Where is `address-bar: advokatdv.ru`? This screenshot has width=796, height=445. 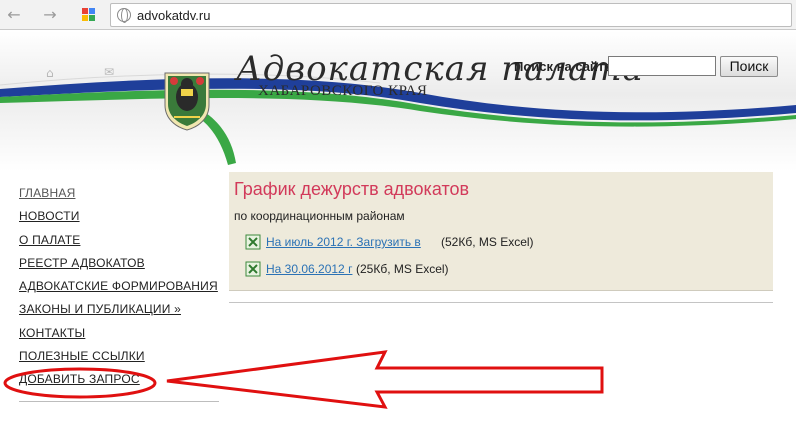 address-bar: advokatdv.ru is located at coordinates (451, 15).